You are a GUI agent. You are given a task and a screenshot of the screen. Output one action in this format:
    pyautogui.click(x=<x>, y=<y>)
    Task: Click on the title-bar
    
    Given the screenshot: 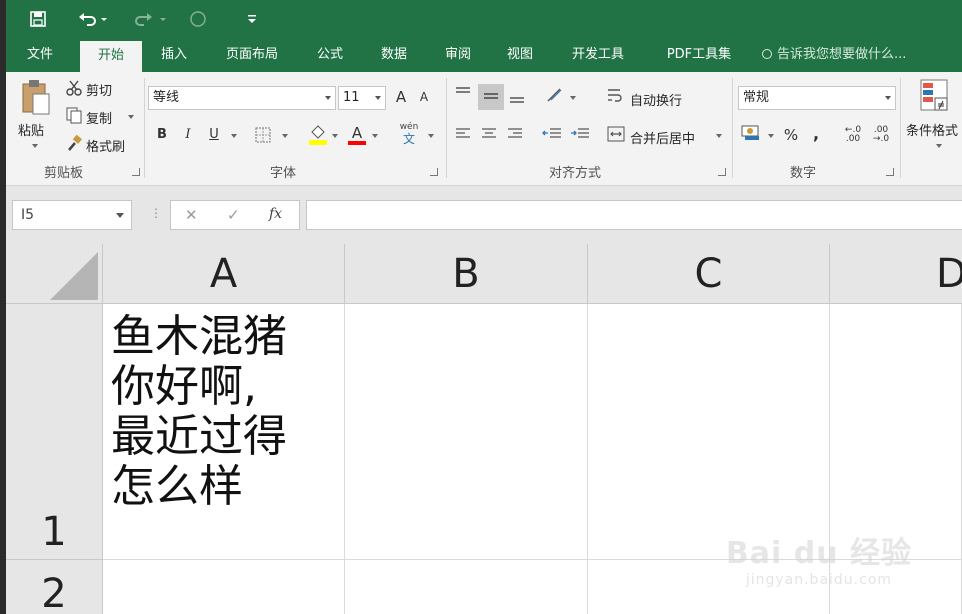 What is the action you would take?
    pyautogui.click(x=484, y=19)
    